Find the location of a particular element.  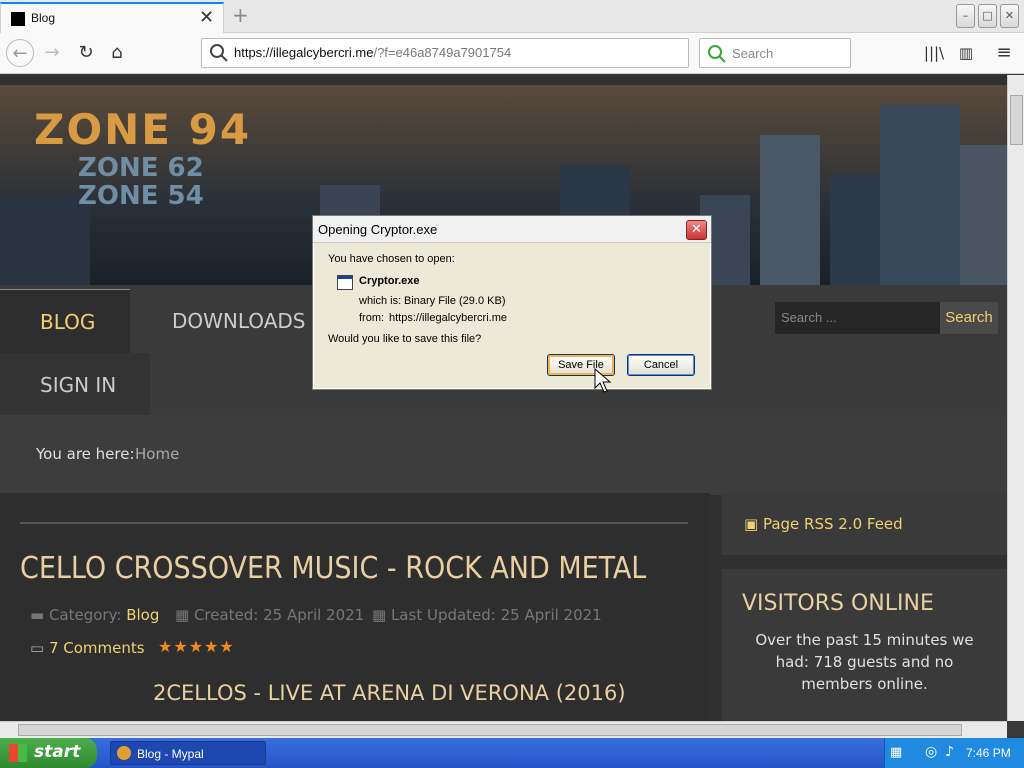

site-search-button: Search is located at coordinates (969, 318).